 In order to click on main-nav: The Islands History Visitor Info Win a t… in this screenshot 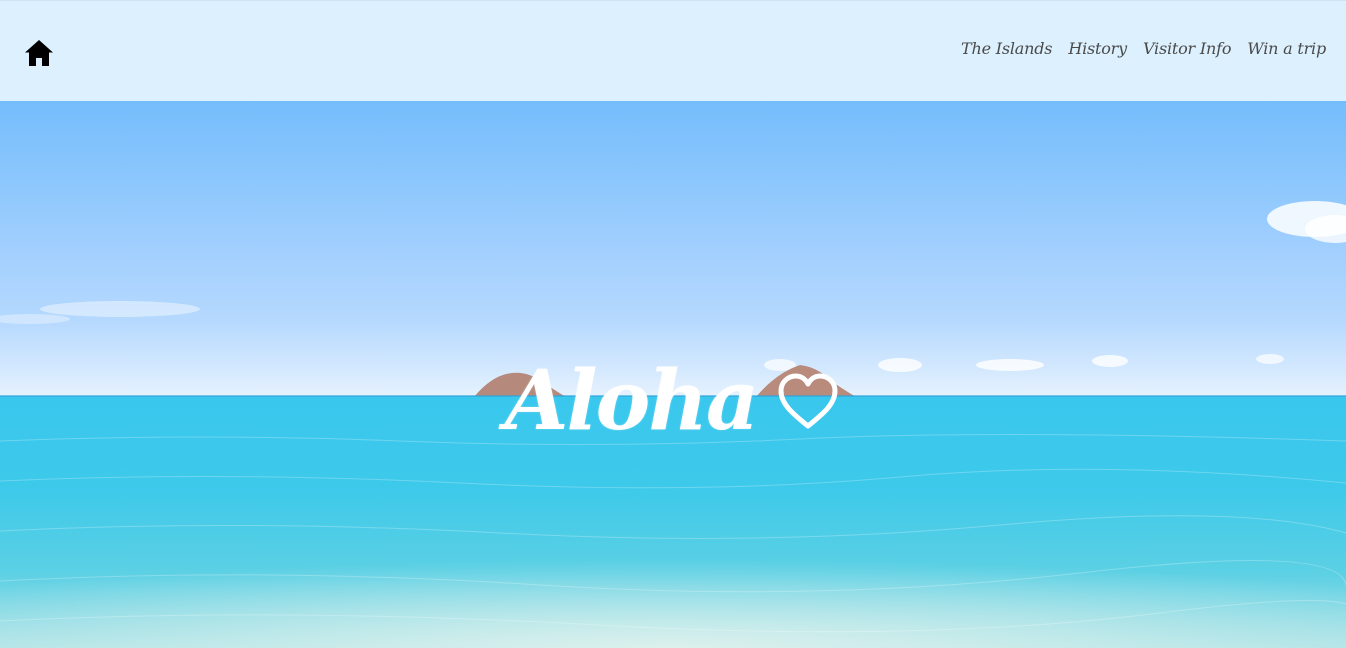, I will do `click(1143, 48)`.